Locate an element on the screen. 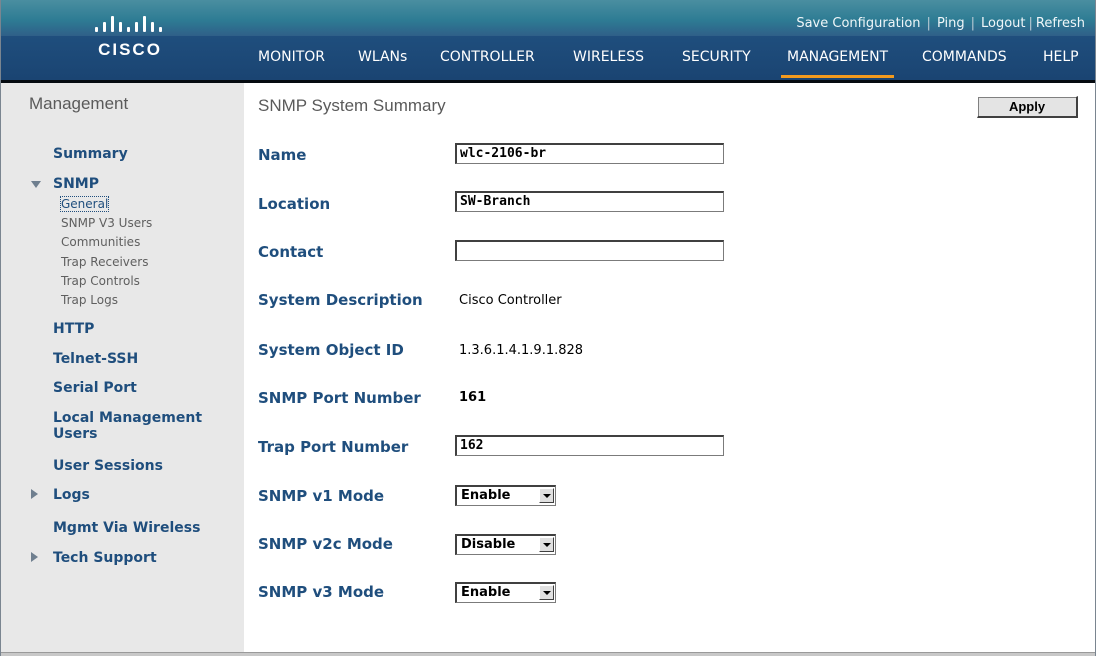  location-input: SW-Branch is located at coordinates (589, 201).